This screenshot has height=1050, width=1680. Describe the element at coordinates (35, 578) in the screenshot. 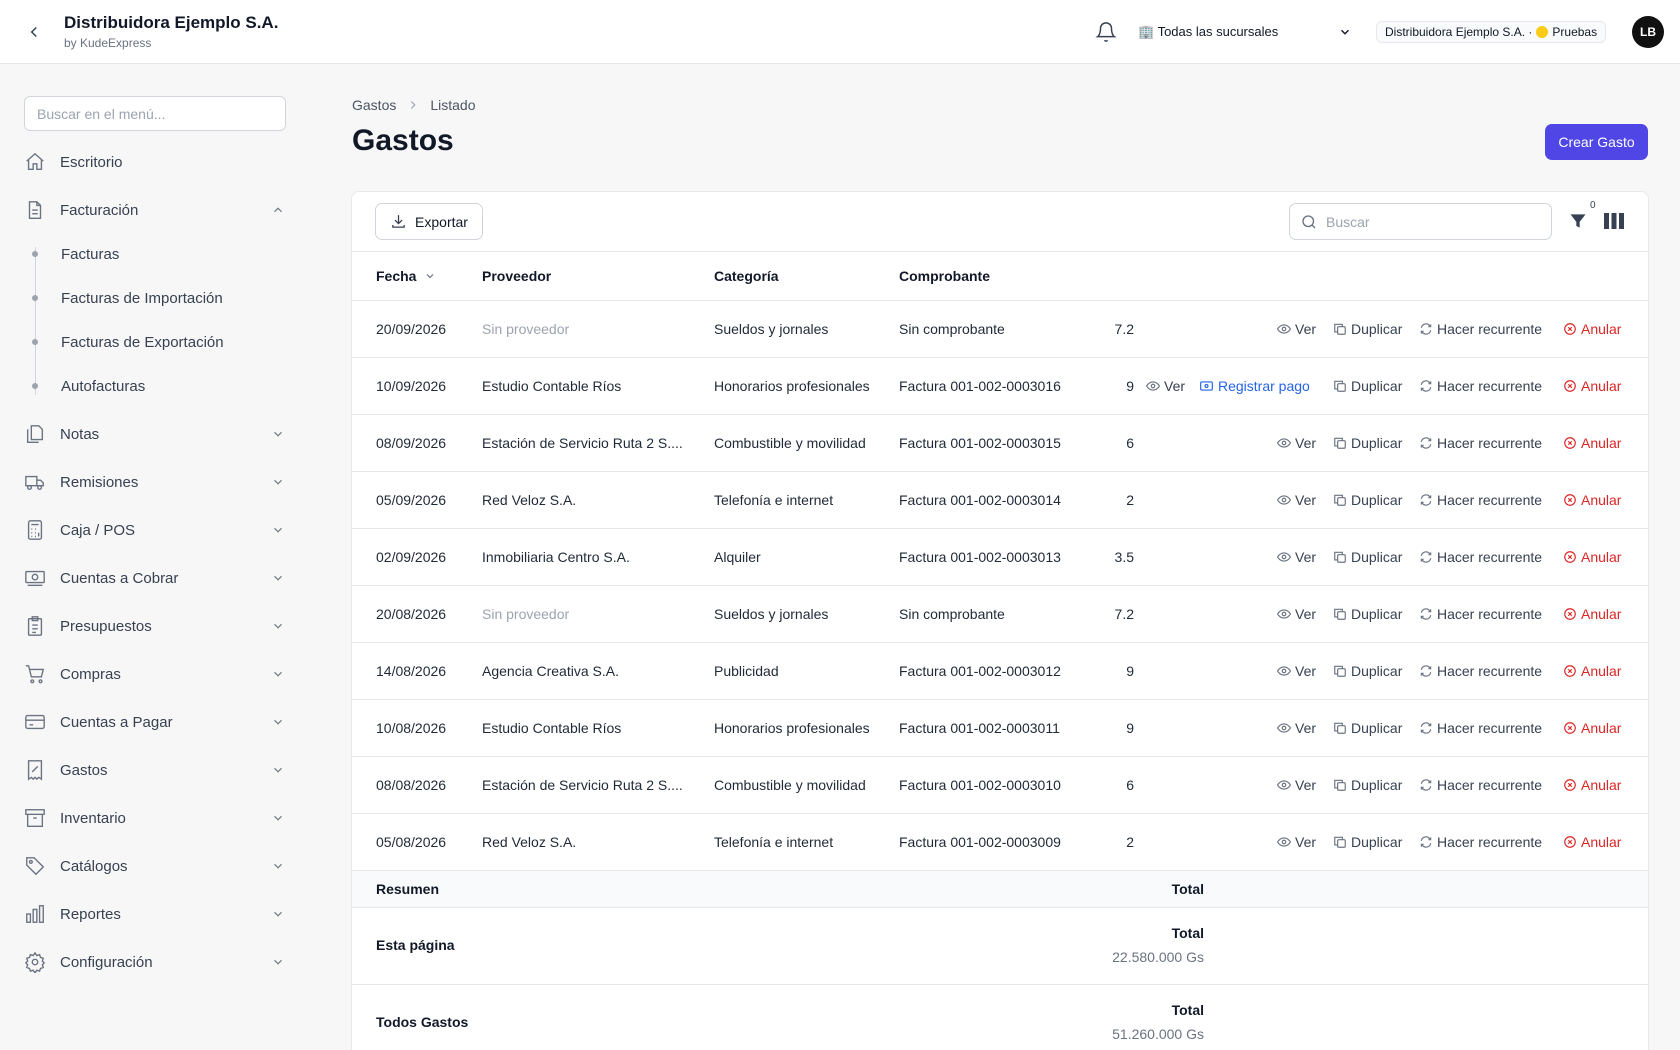

I see `cash-icon` at that location.